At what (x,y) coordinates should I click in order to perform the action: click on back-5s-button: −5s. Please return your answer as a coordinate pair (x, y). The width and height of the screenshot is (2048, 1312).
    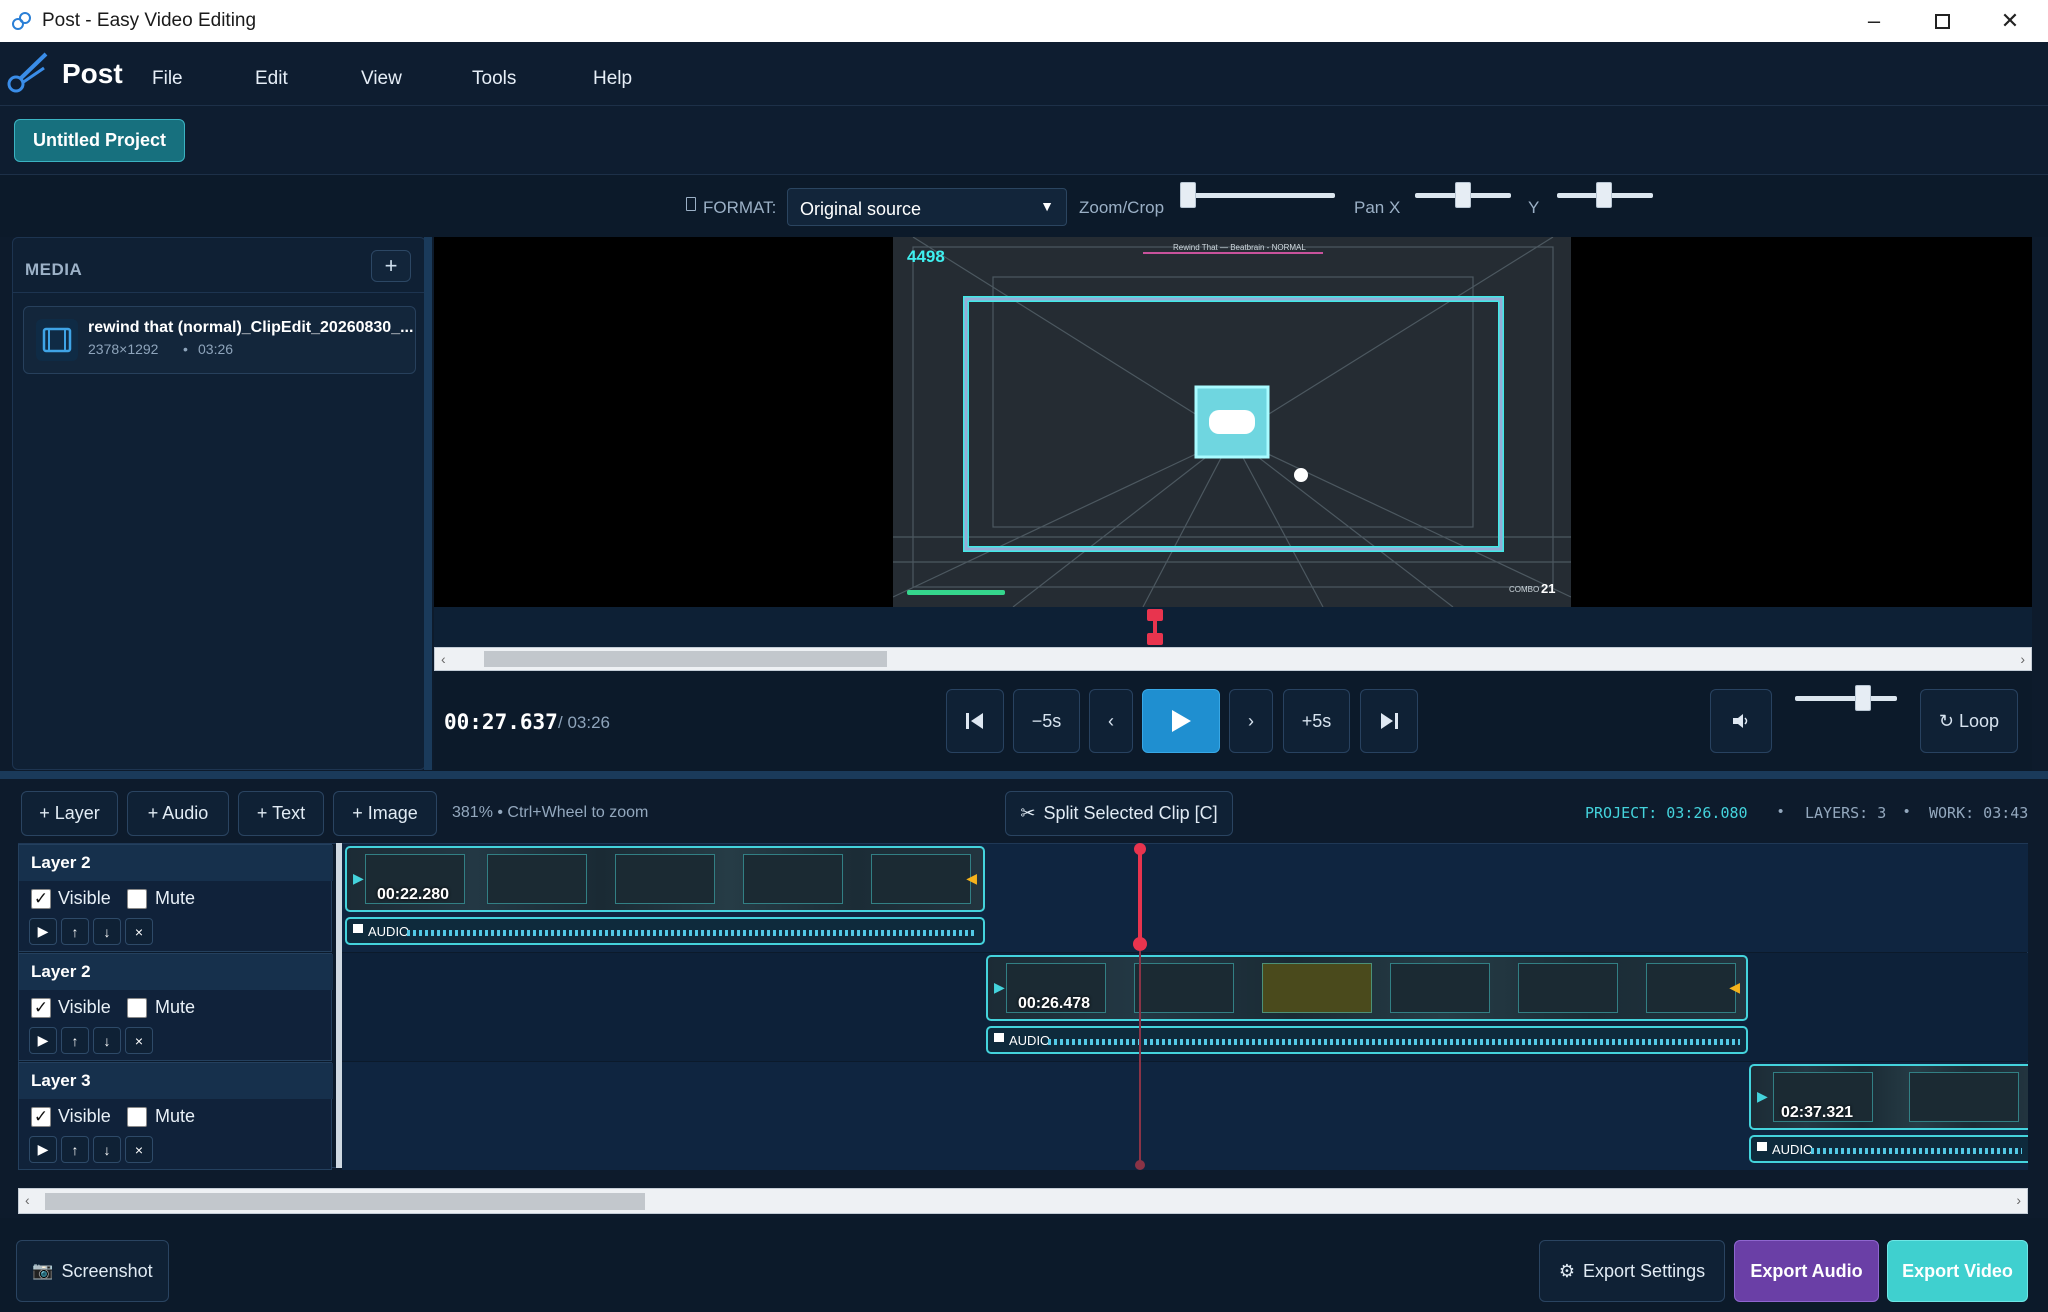
    Looking at the image, I should click on (1046, 721).